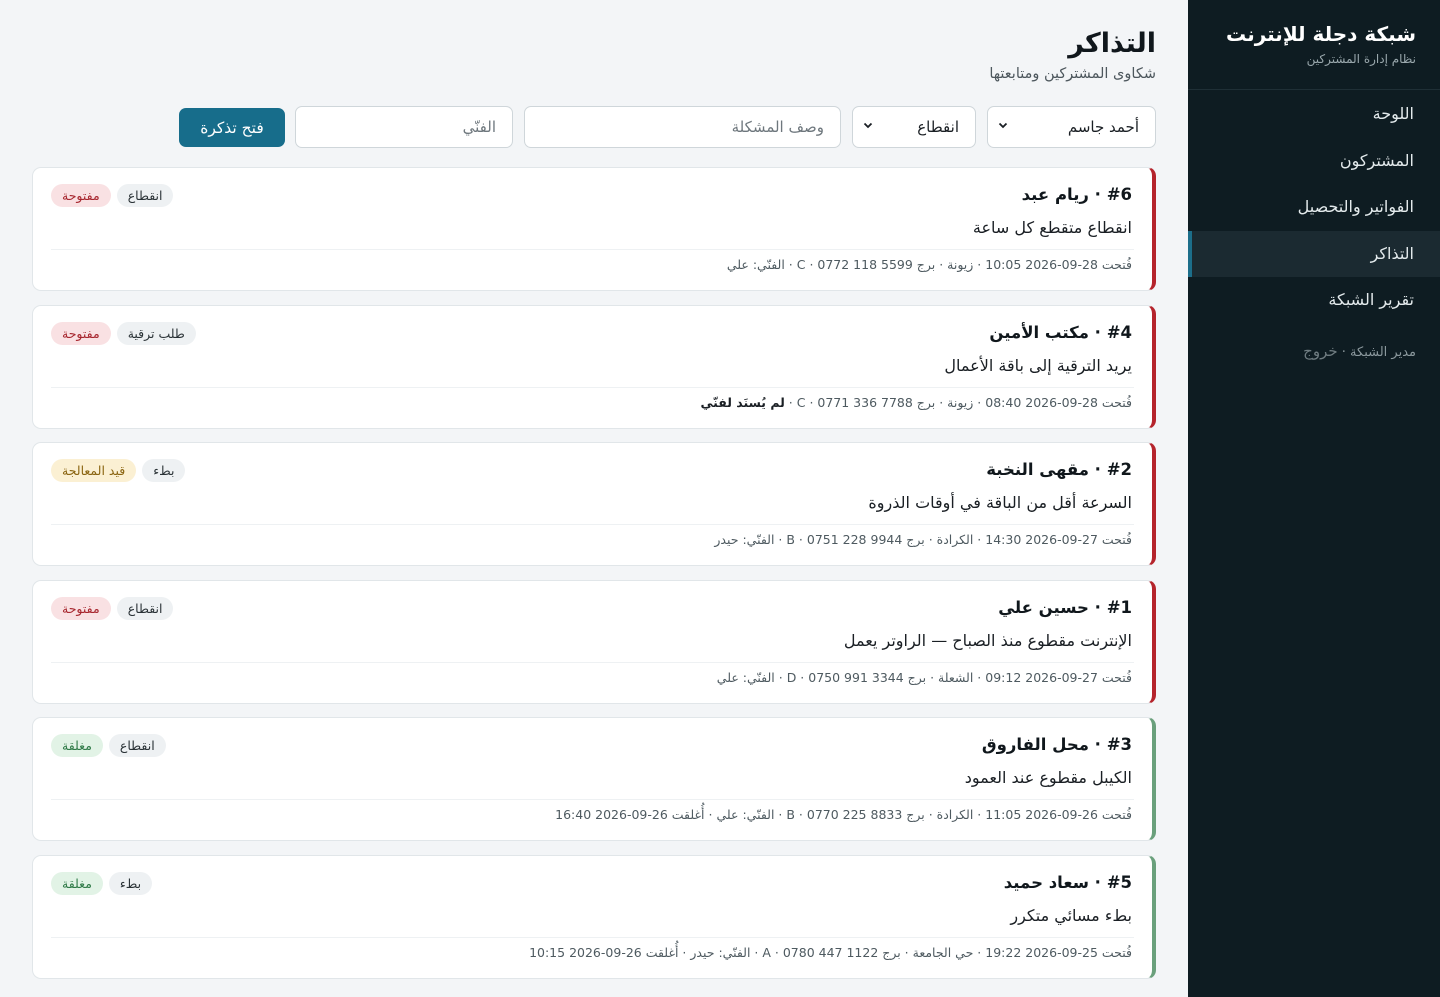  I want to click on technician-field, so click(404, 127).